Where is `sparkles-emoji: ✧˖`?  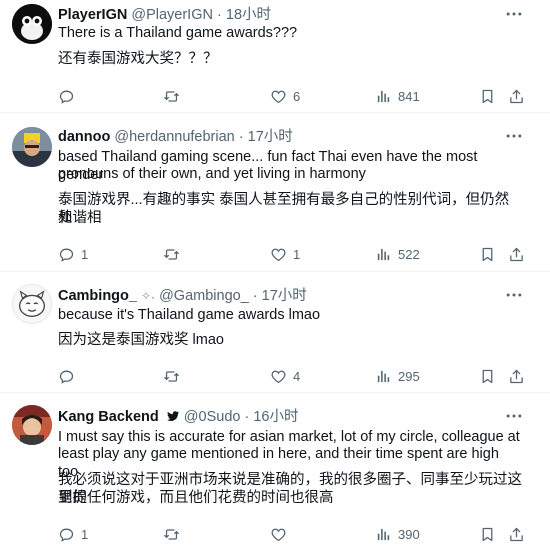 sparkles-emoji: ✧˖ is located at coordinates (148, 296).